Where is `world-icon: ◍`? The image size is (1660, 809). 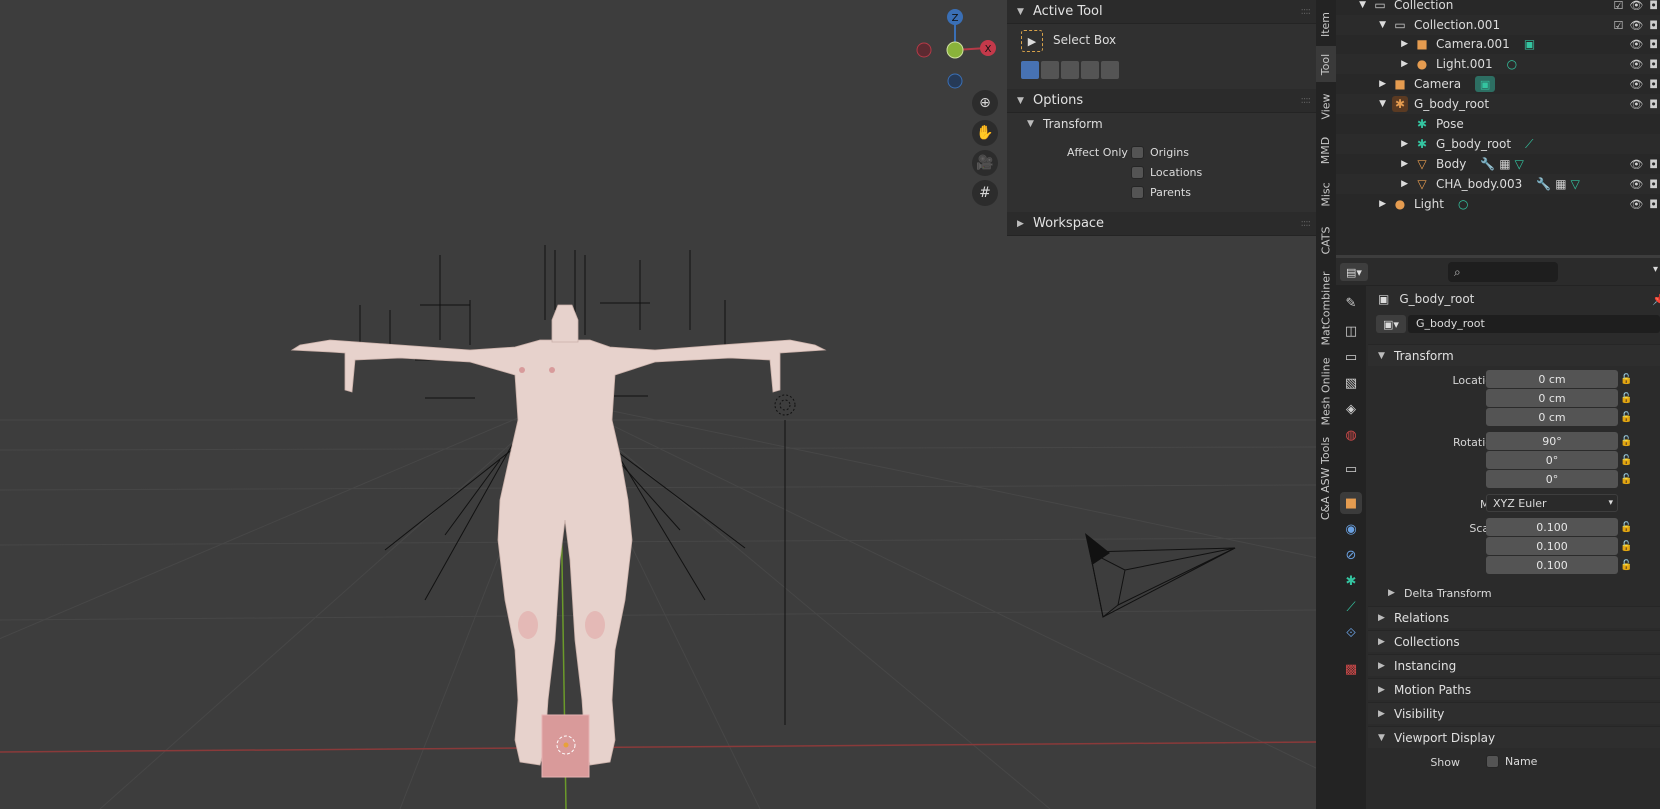
world-icon: ◍ is located at coordinates (1351, 435).